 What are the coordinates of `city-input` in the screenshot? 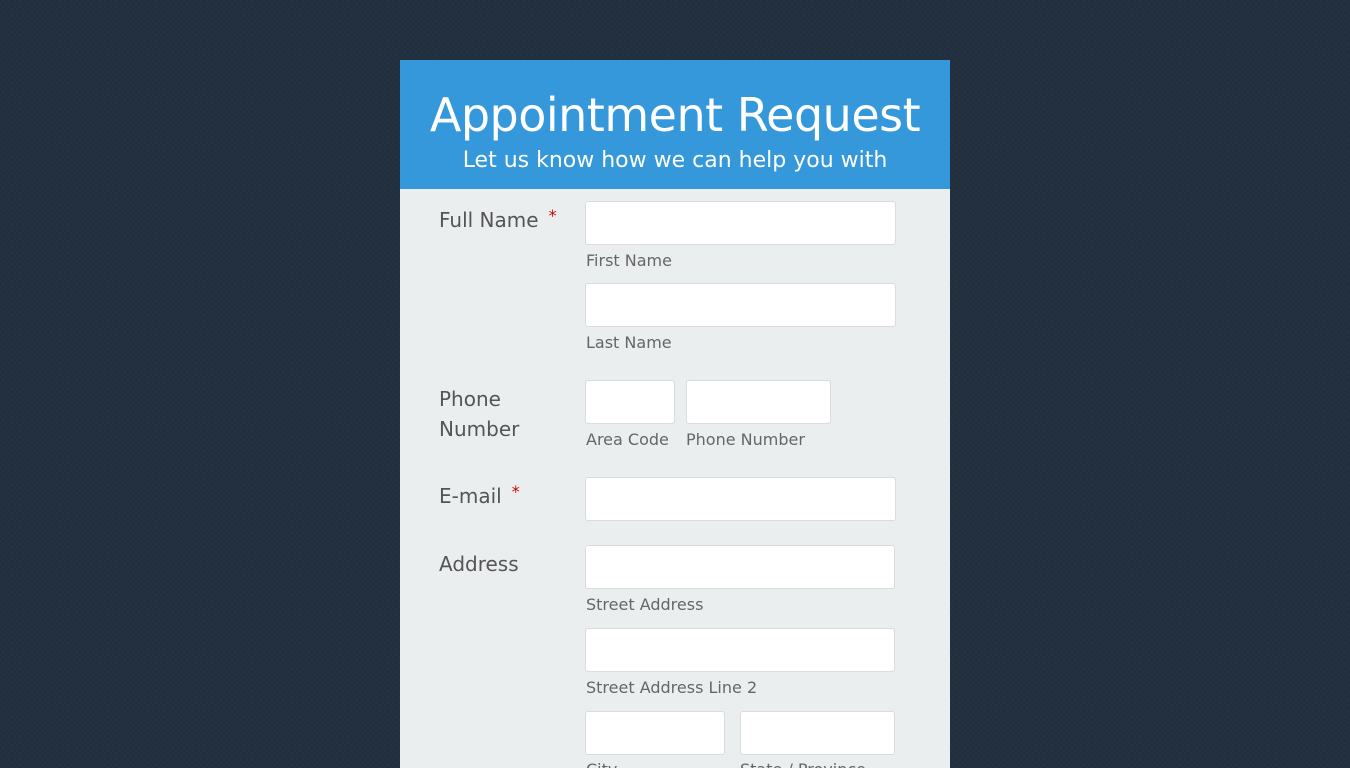 It's located at (655, 733).